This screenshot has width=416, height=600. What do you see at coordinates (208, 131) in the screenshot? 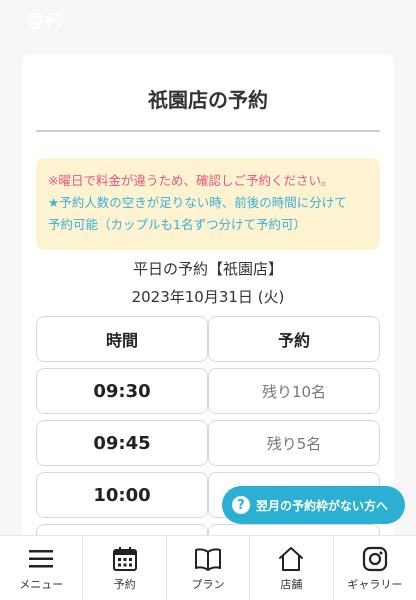
I see `title-divider` at bounding box center [208, 131].